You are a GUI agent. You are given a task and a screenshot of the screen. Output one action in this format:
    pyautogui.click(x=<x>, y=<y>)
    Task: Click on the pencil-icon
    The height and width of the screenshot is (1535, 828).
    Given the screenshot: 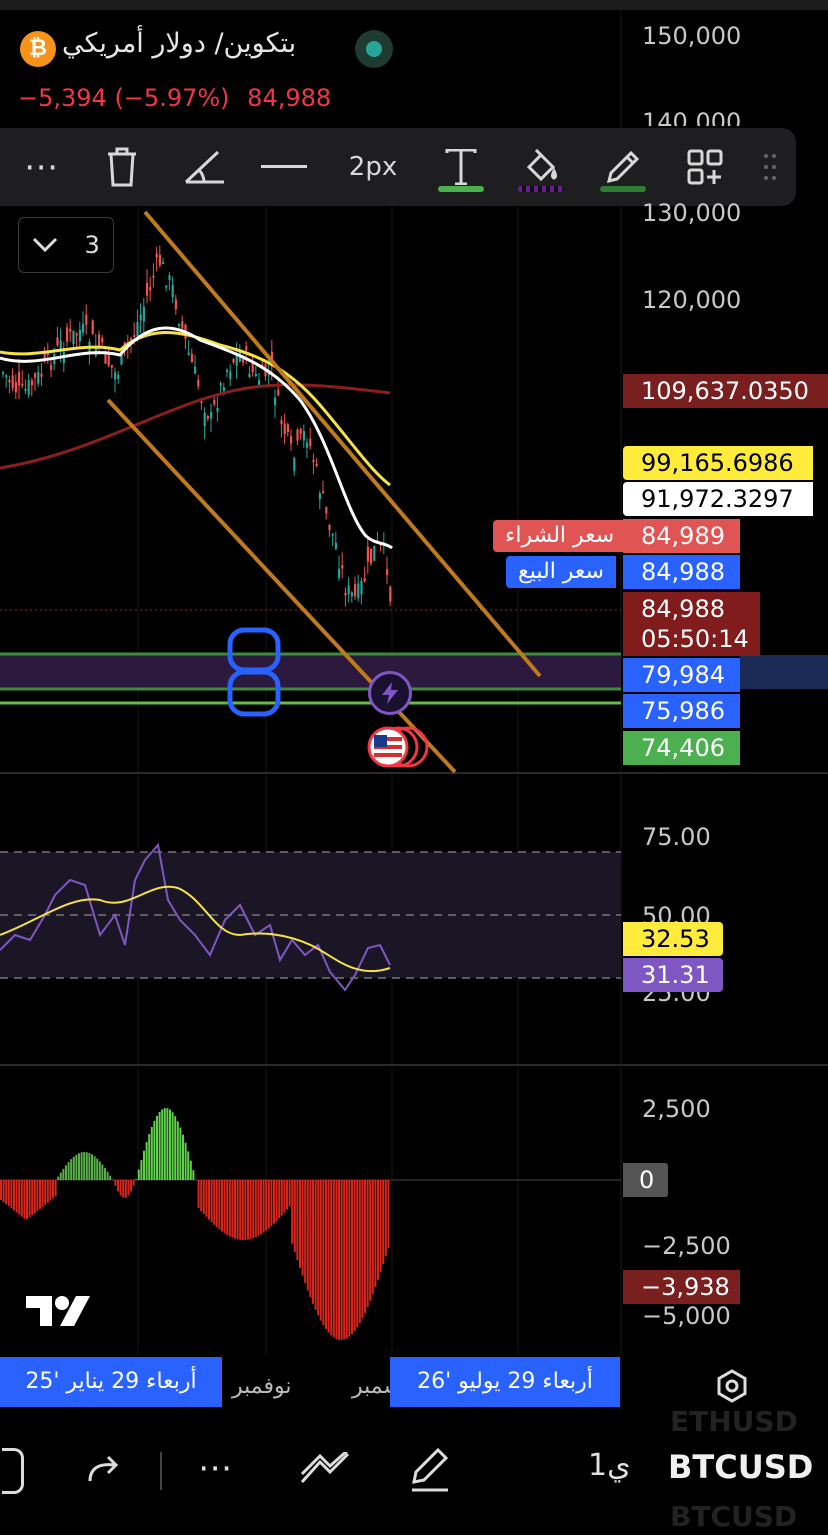 What is the action you would take?
    pyautogui.click(x=623, y=167)
    